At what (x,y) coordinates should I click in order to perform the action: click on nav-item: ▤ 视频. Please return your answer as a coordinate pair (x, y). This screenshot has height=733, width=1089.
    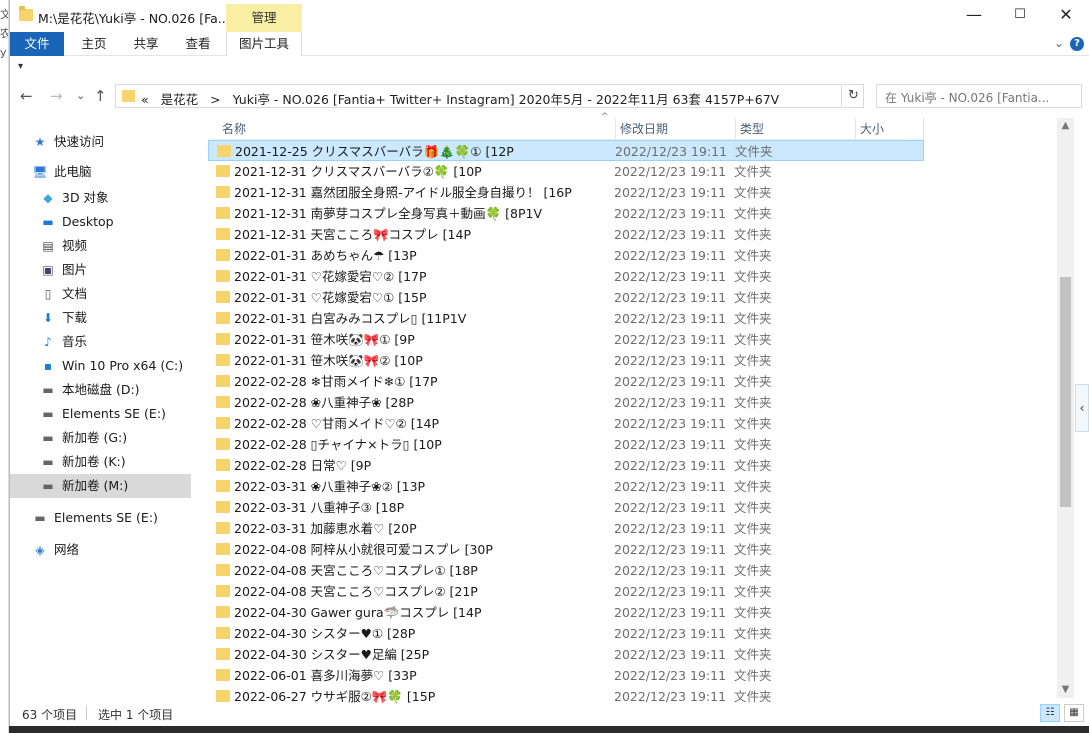
    Looking at the image, I should click on (63, 246).